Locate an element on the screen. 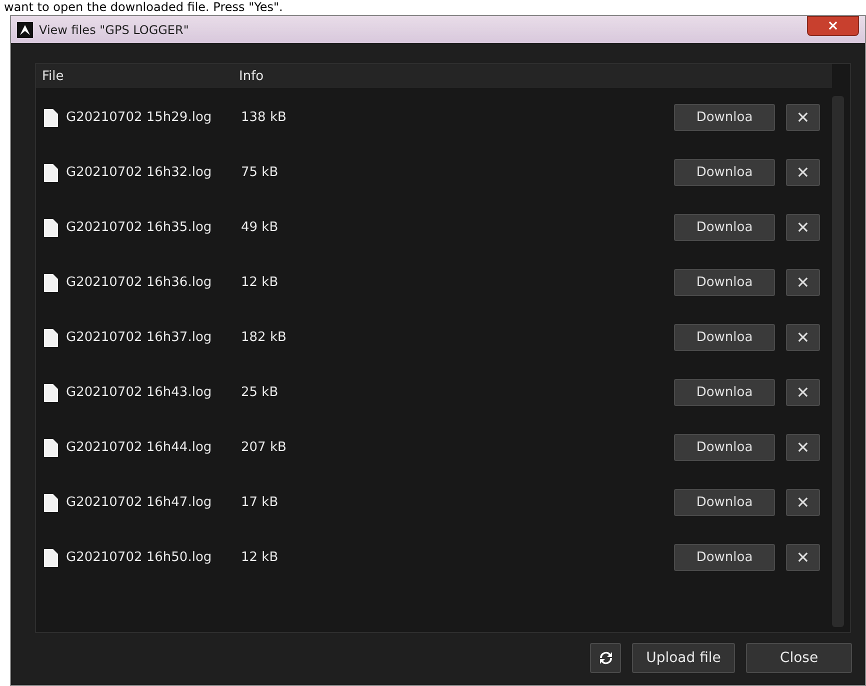 This screenshot has height=686, width=866. file-name: G20210702 16h47.log is located at coordinates (139, 502).